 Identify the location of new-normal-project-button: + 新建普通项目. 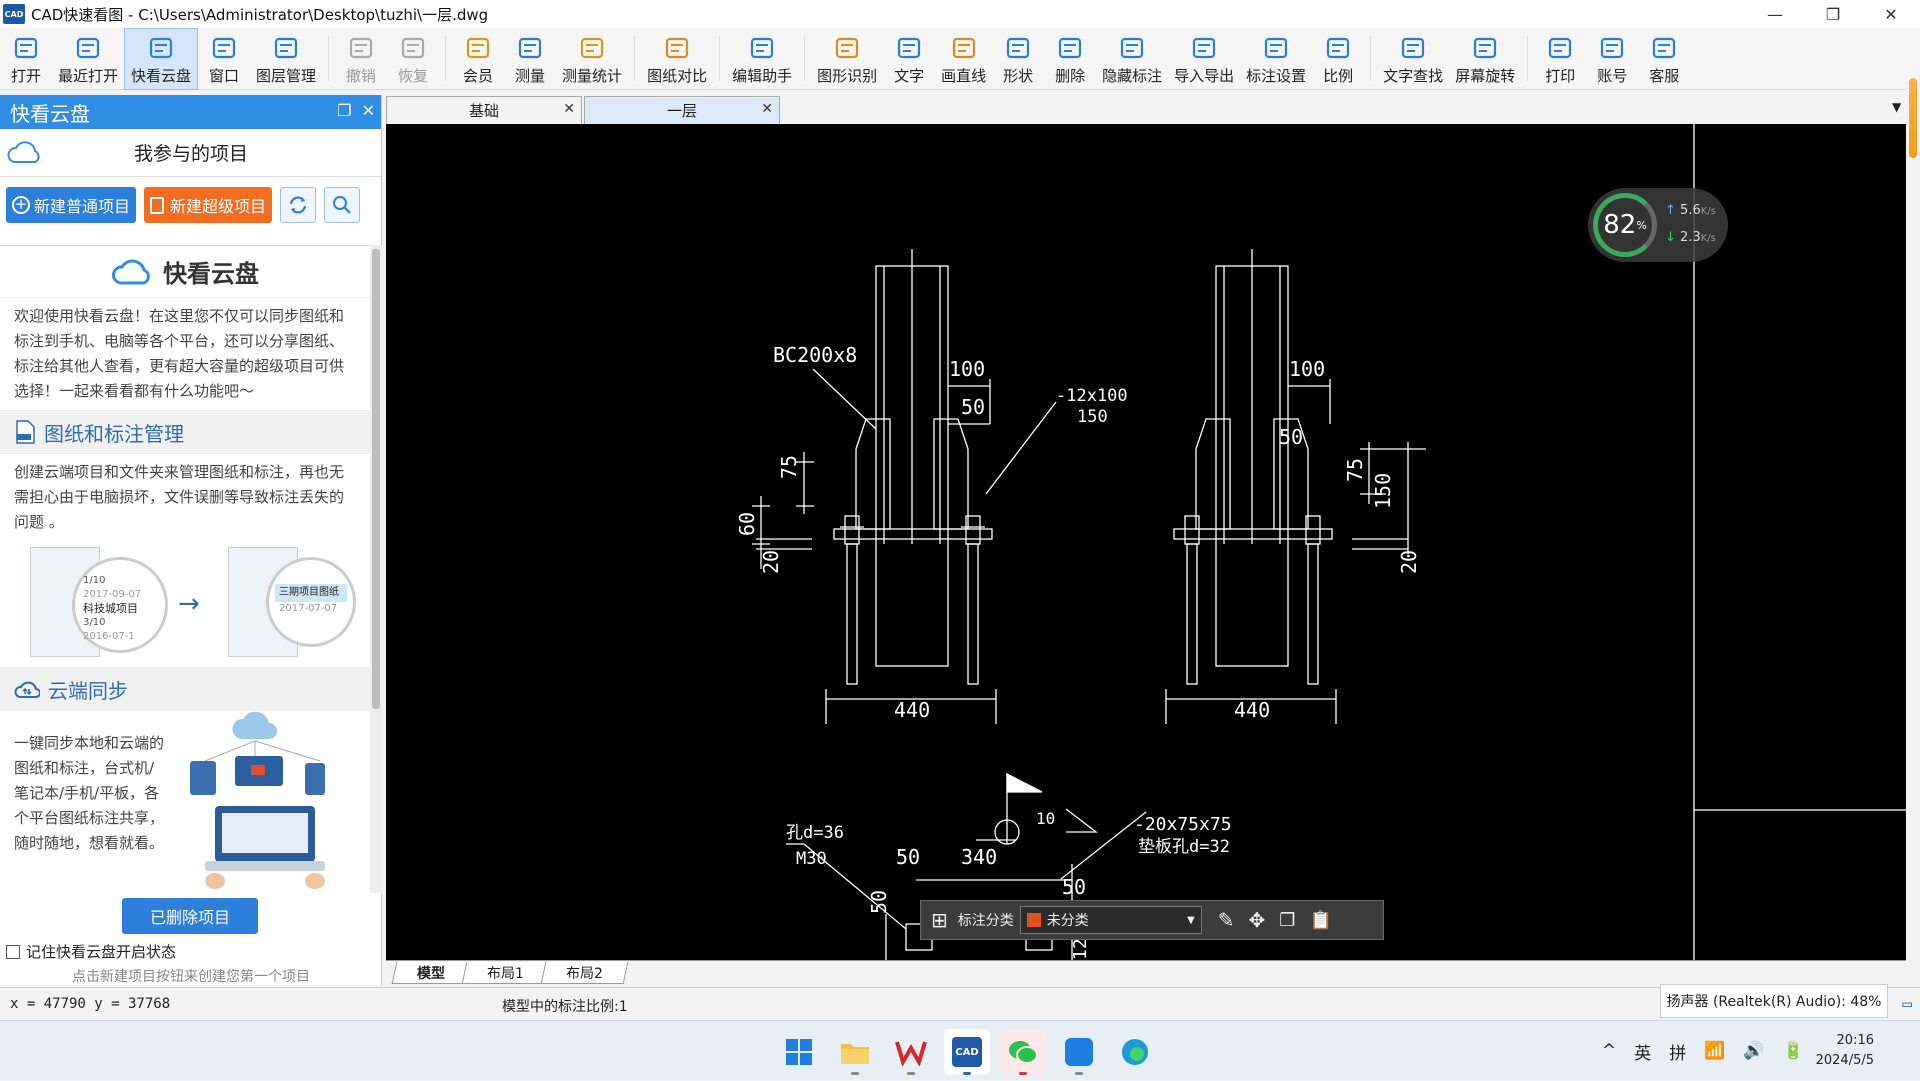
(71, 205).